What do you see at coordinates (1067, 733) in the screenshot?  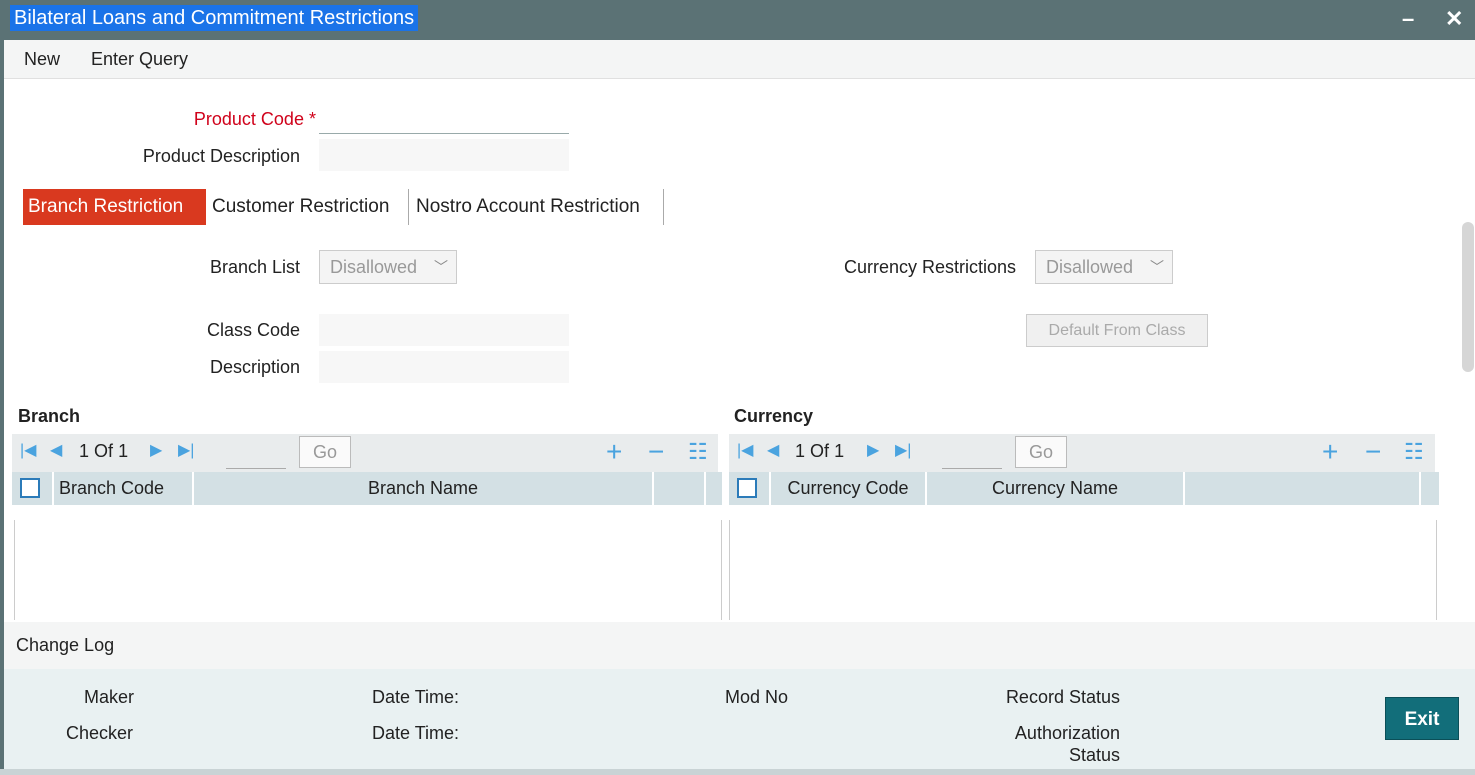 I see `authorization-label: Authorization` at bounding box center [1067, 733].